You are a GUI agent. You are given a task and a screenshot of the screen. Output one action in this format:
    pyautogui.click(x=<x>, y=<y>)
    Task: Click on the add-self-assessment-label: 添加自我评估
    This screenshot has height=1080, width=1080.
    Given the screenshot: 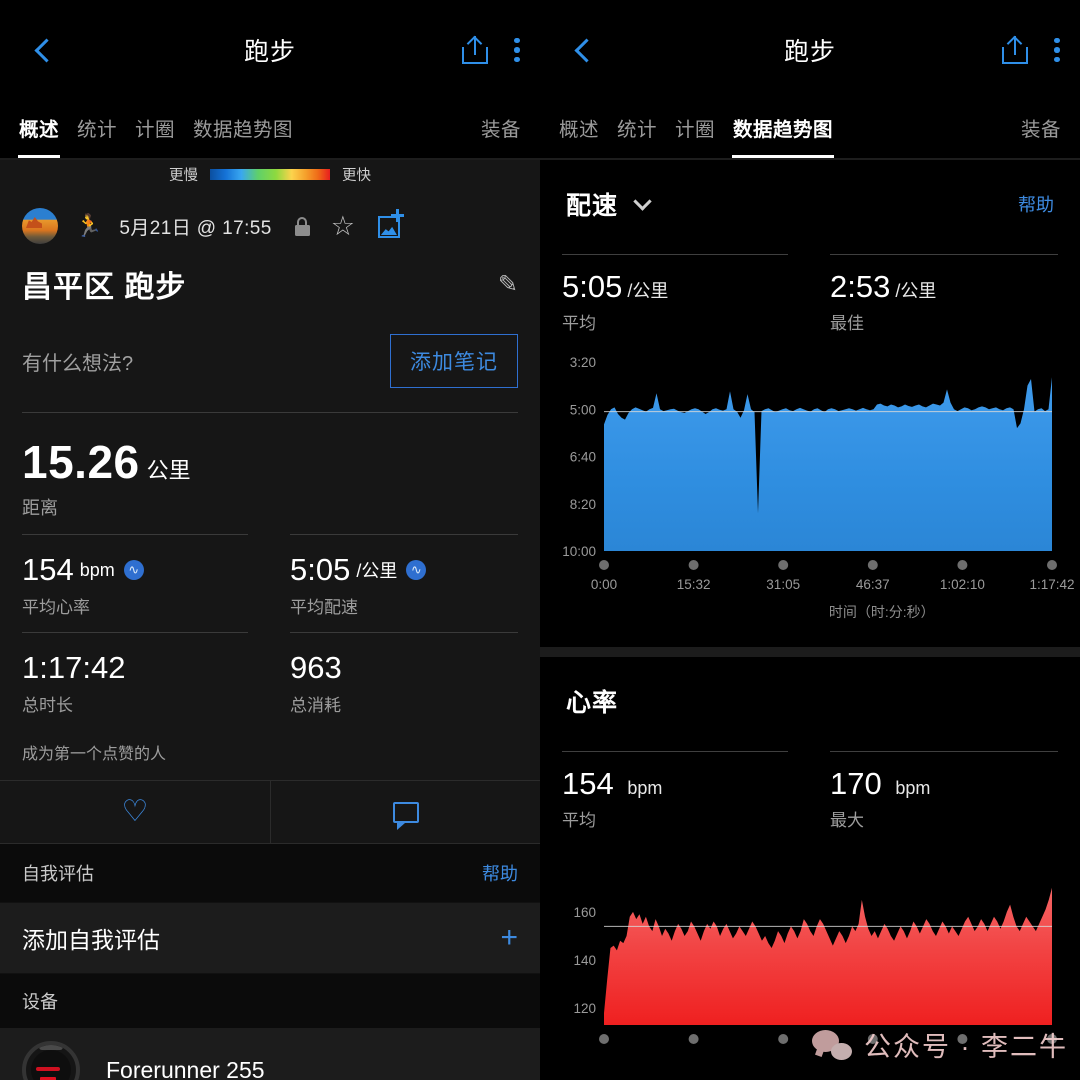 What is the action you would take?
    pyautogui.click(x=91, y=940)
    